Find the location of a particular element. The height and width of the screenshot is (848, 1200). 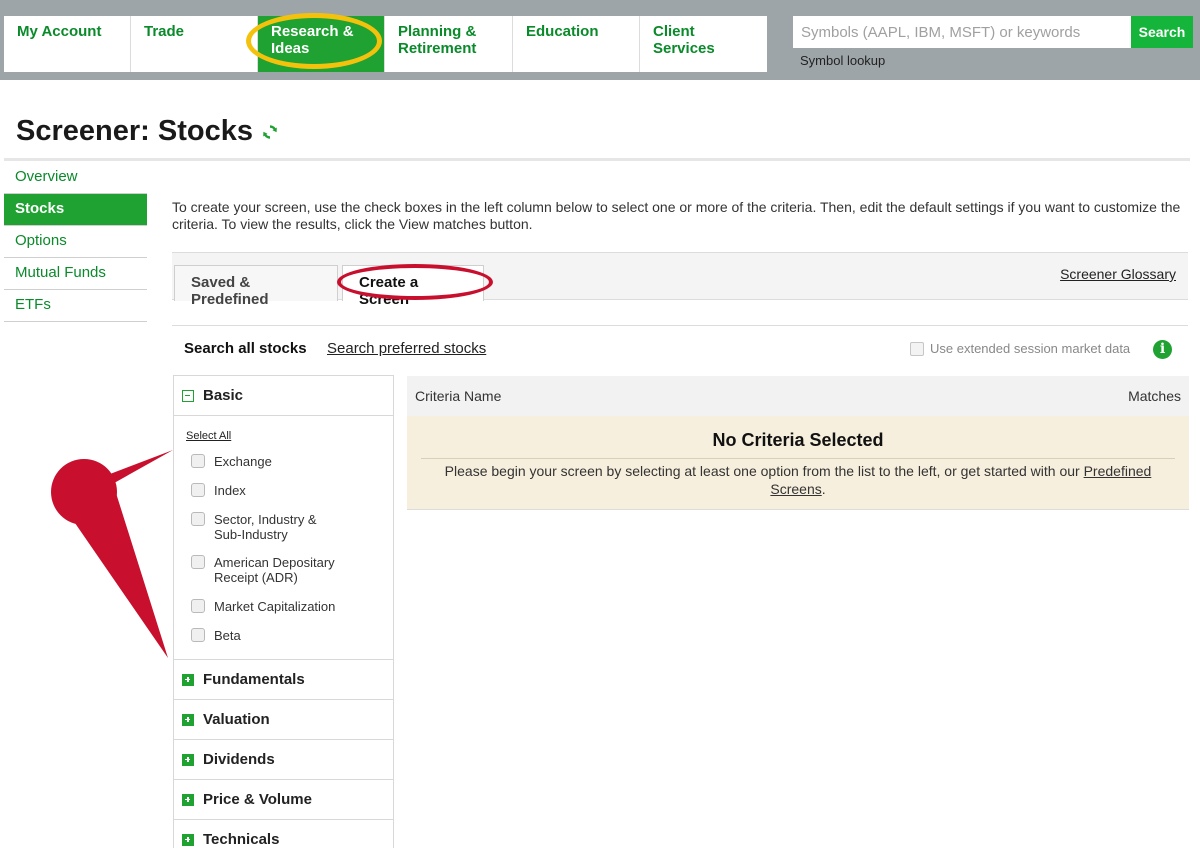

section-basic: Basic is located at coordinates (283, 396).